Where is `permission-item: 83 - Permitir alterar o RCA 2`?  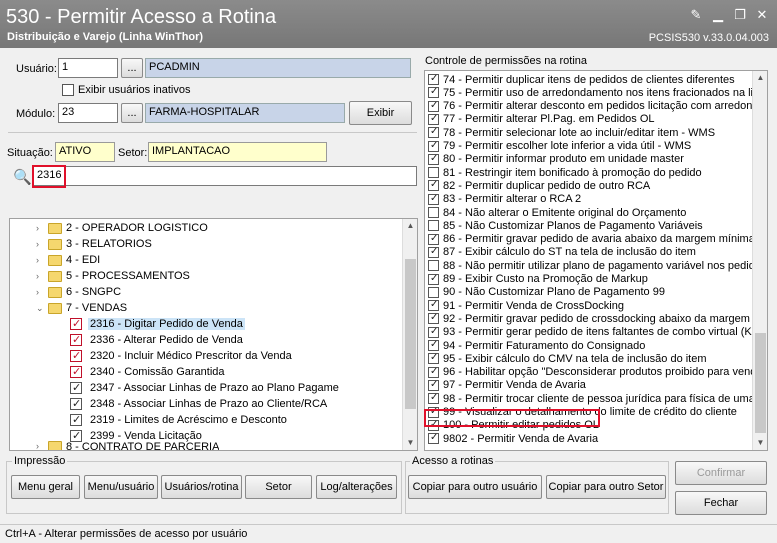 permission-item: 83 - Permitir alterar o RCA 2 is located at coordinates (504, 199).